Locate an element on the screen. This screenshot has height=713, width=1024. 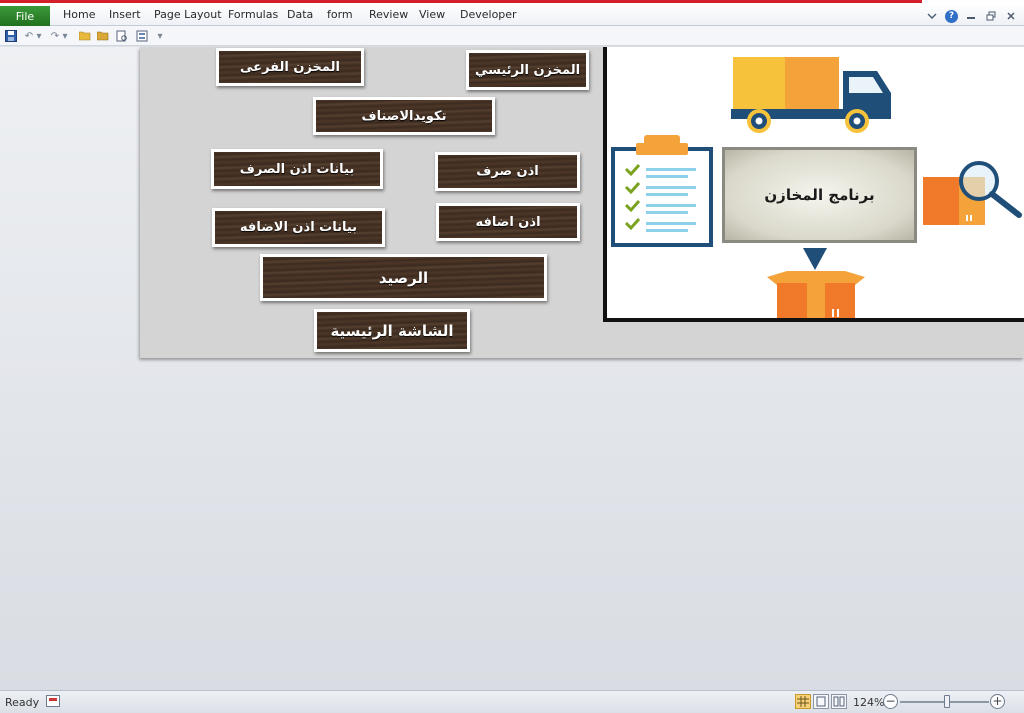
ribbon-minimize-icon is located at coordinates (932, 16).